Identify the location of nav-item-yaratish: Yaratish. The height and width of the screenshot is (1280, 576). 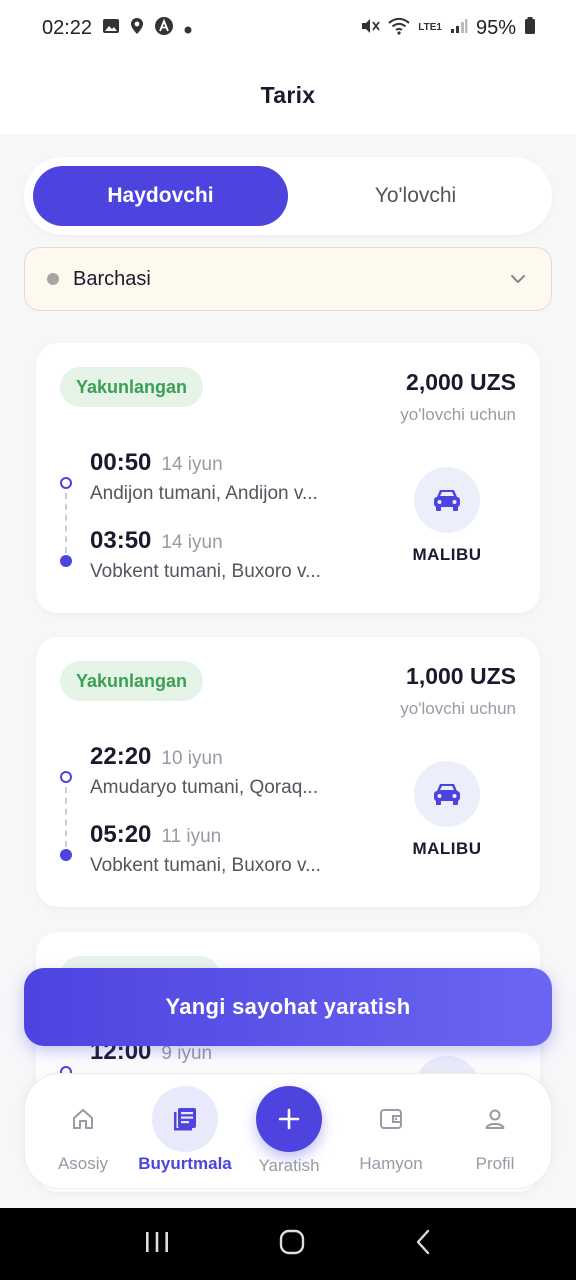
(289, 1132).